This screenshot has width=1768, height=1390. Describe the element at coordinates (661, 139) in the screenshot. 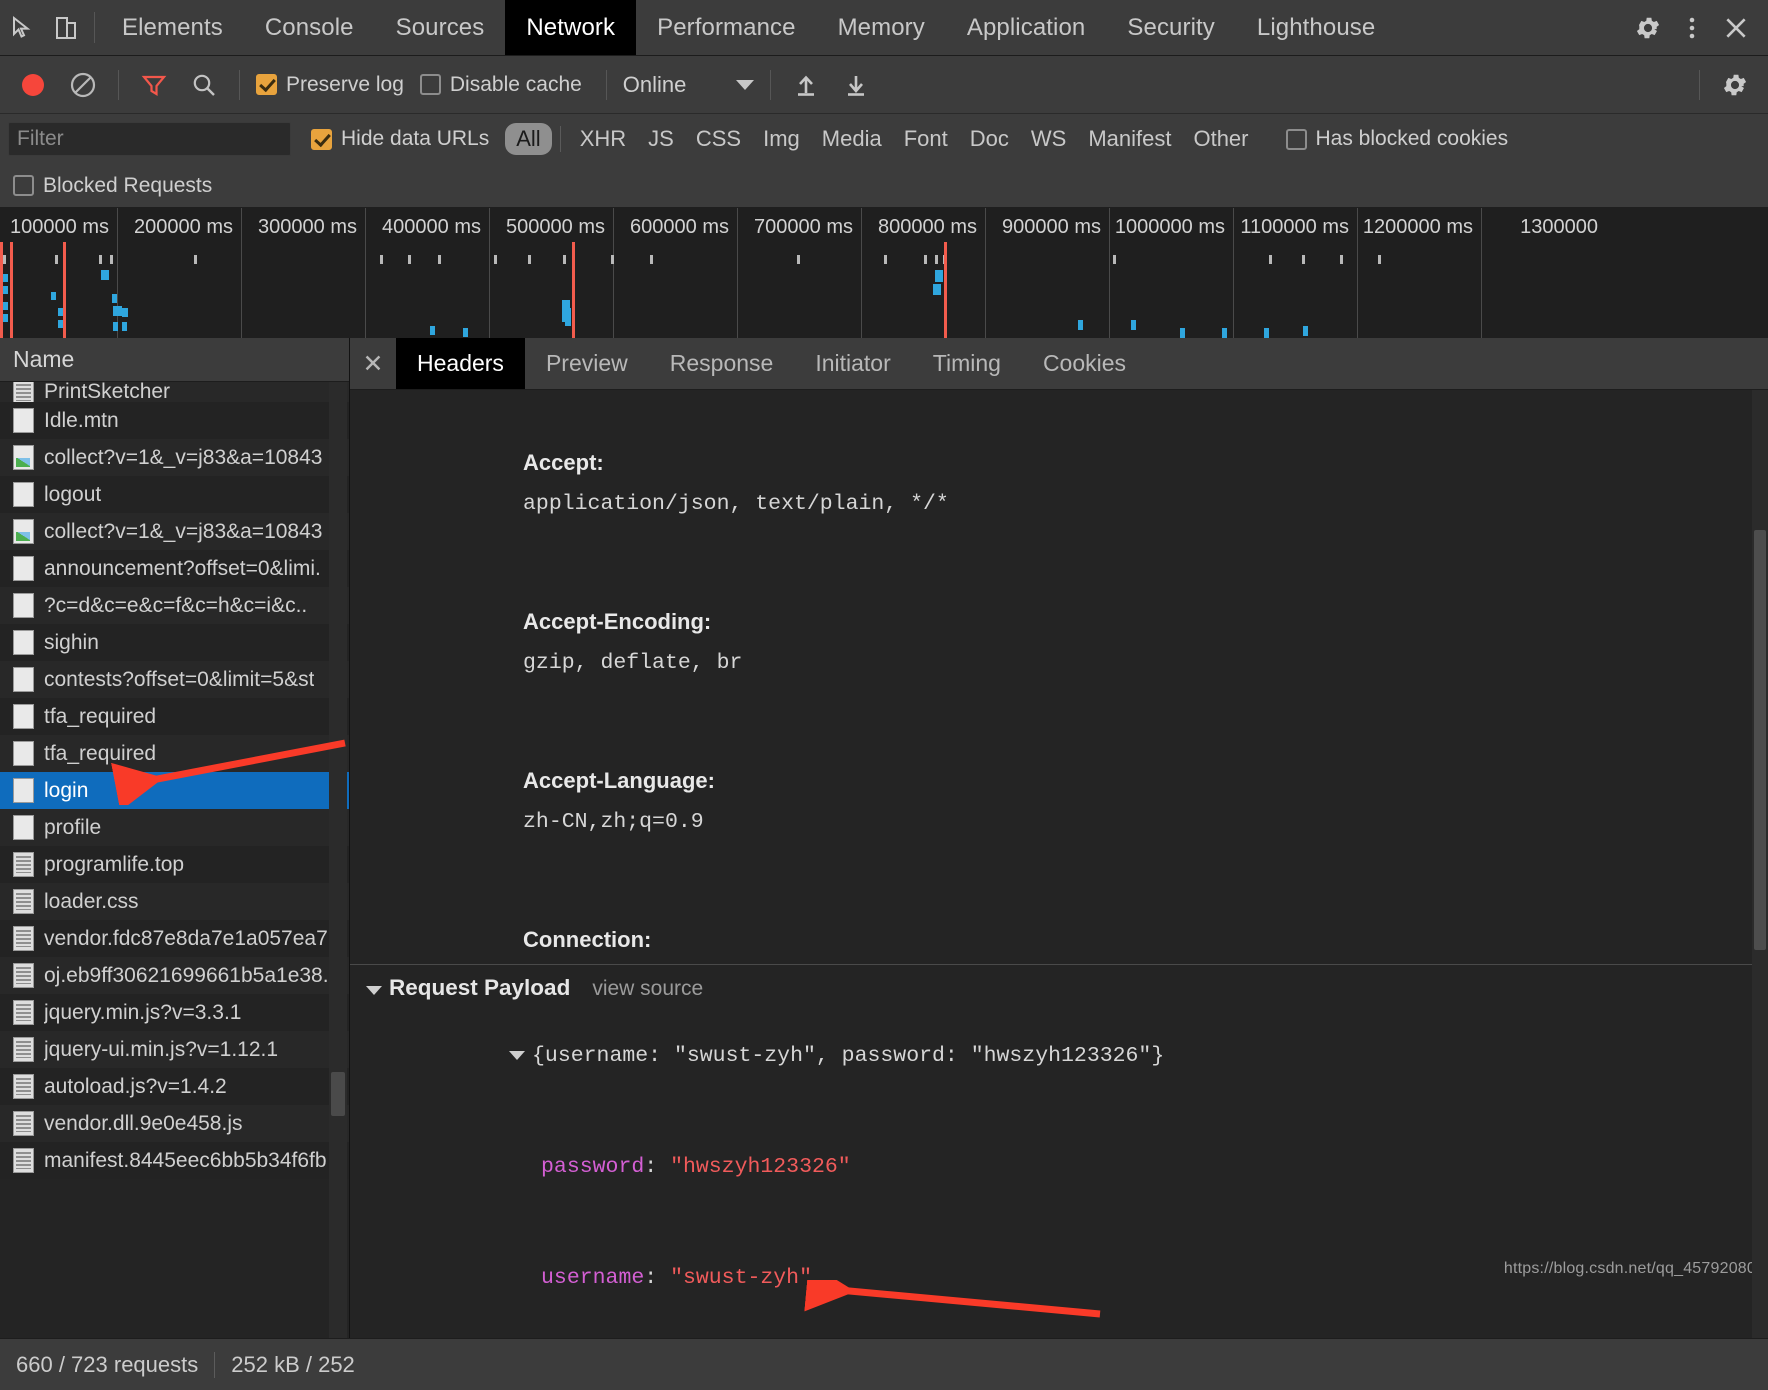

I see `filter-type-js: JS` at that location.